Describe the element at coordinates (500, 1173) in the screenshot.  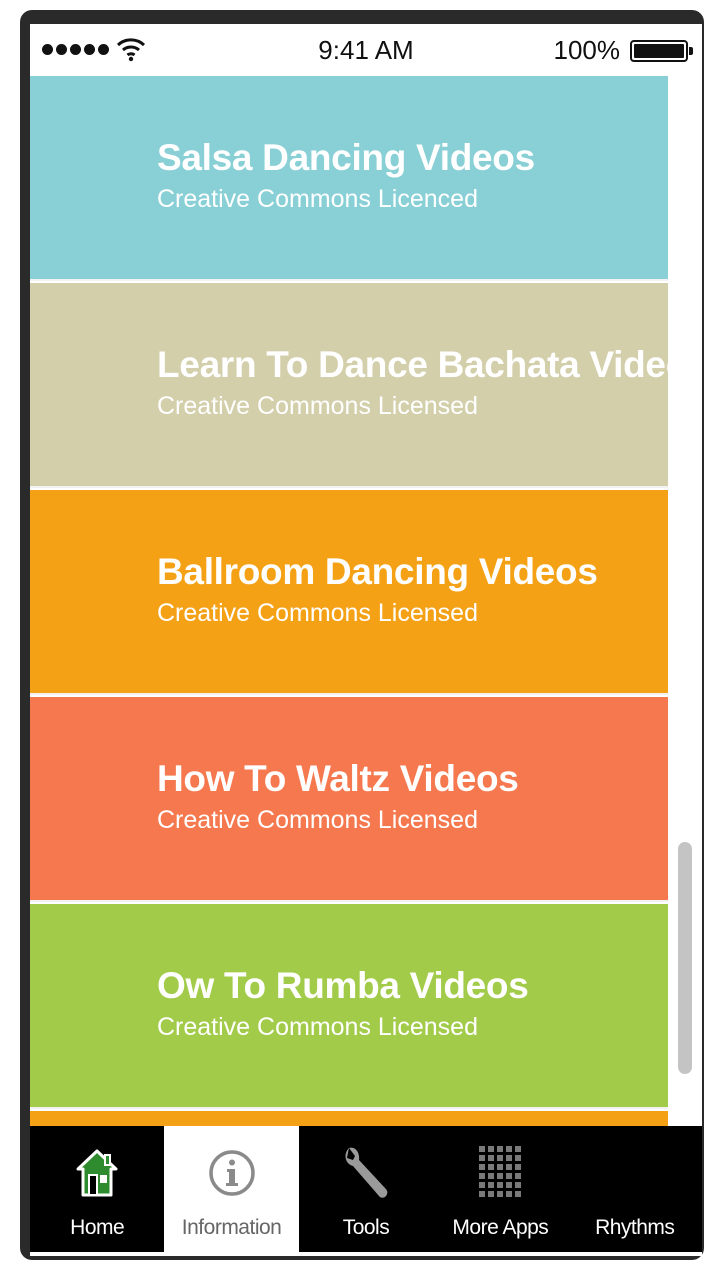
I see `grid-icon` at that location.